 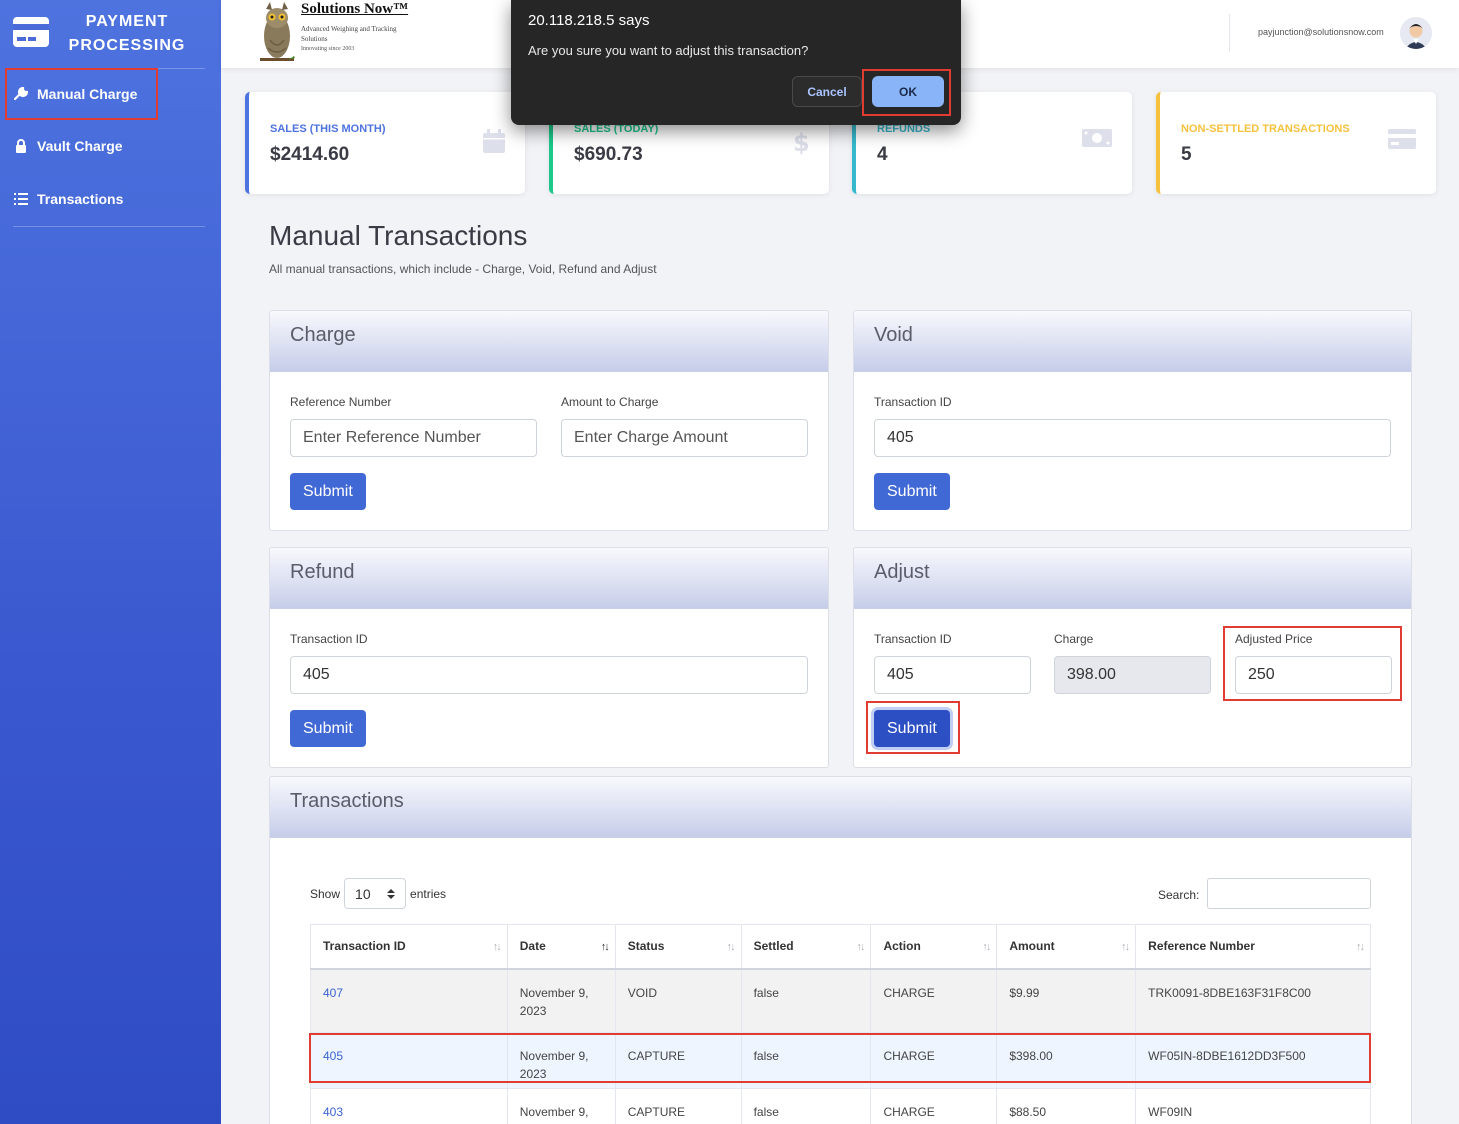 I want to click on sidebar-item-transactions: Transactions, so click(x=68, y=199).